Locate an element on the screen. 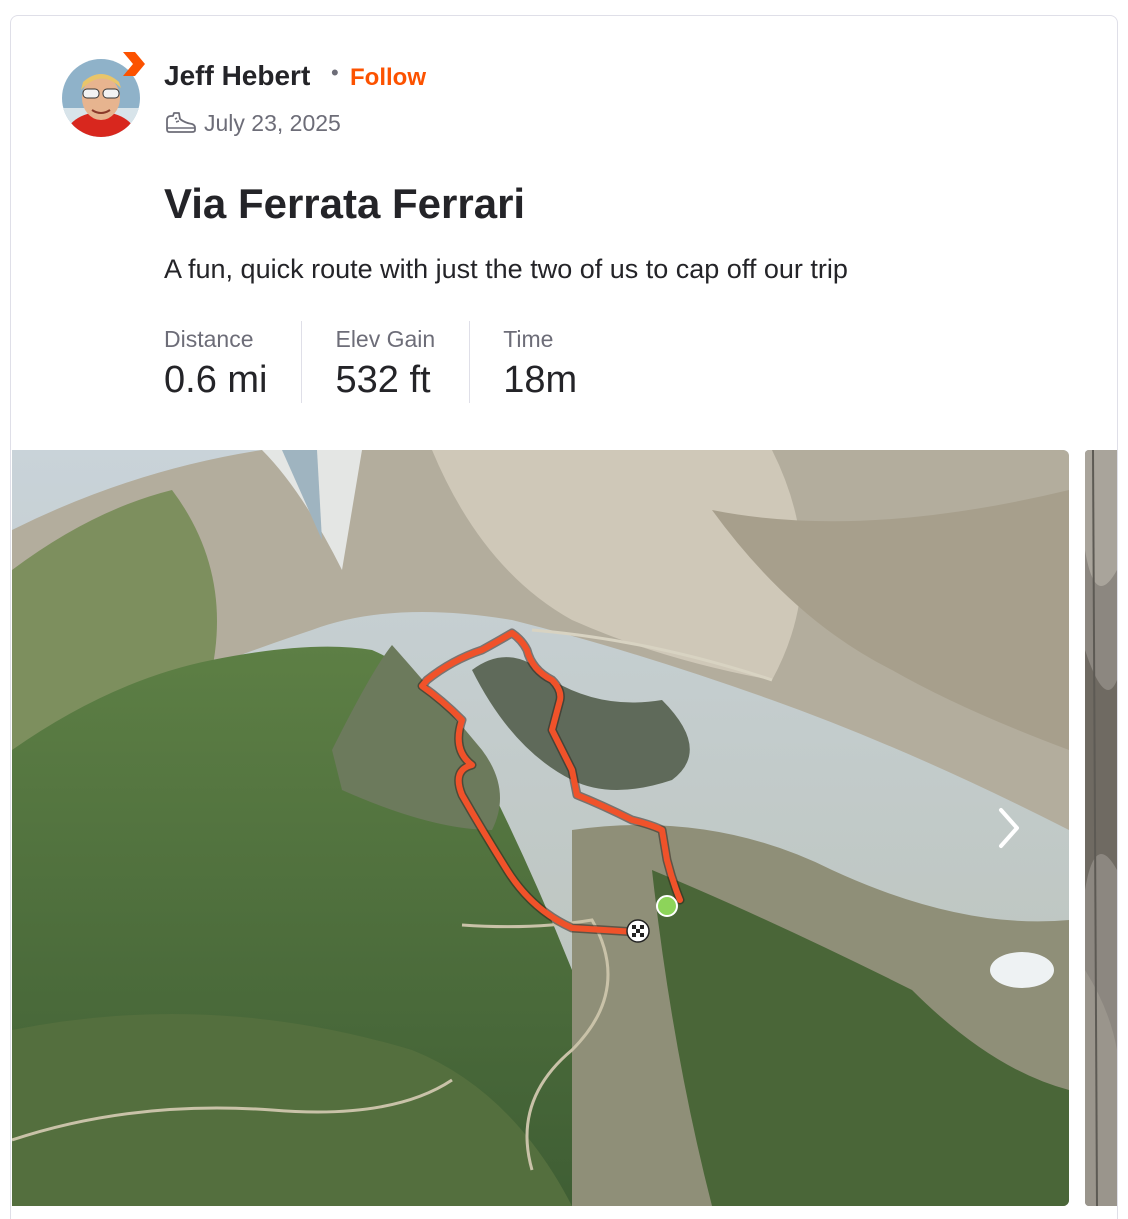 The width and height of the screenshot is (1128, 1219). stat-value: 18m is located at coordinates (540, 380).